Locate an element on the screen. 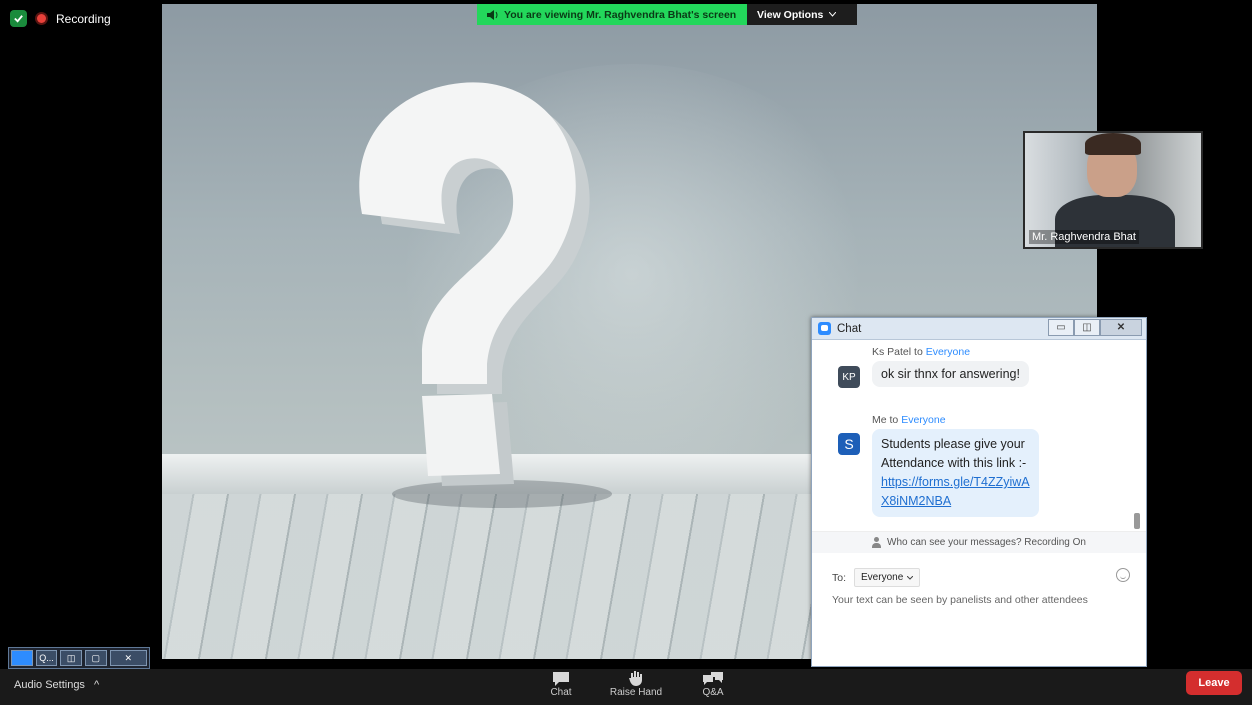 The image size is (1252, 705). recipient-row: To: Everyone is located at coordinates (876, 577).